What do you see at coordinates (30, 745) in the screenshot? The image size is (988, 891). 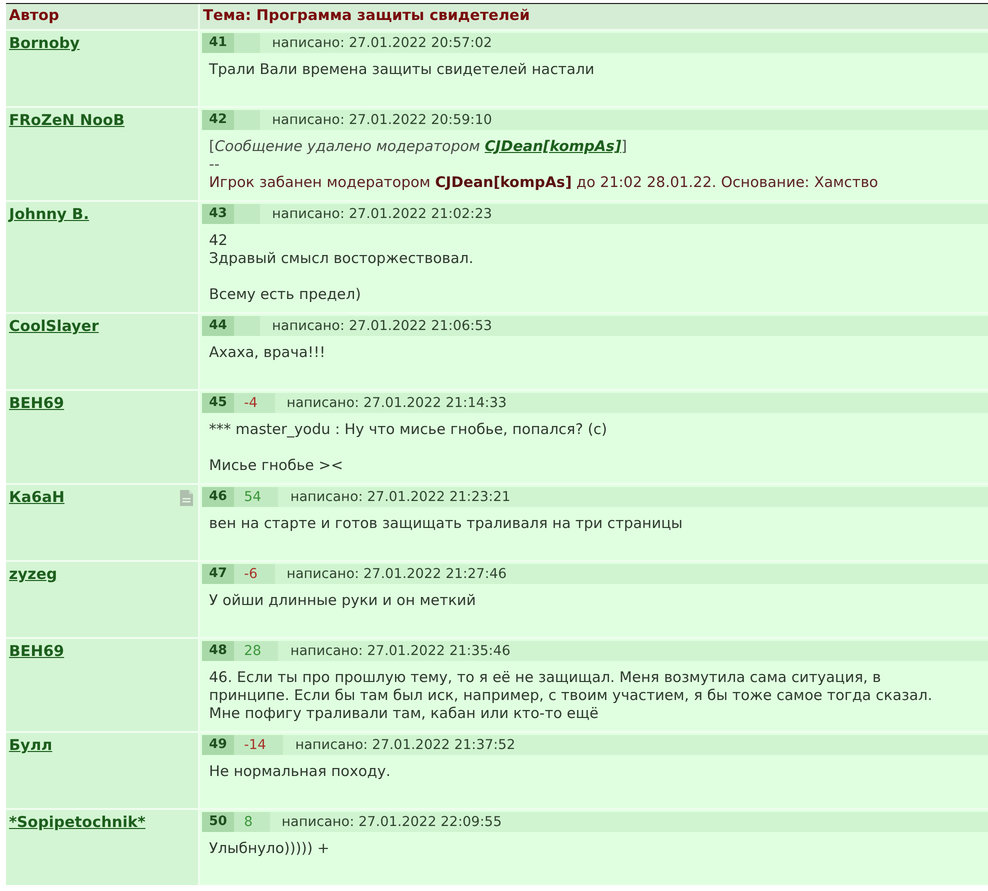 I see `author-link: Булл` at bounding box center [30, 745].